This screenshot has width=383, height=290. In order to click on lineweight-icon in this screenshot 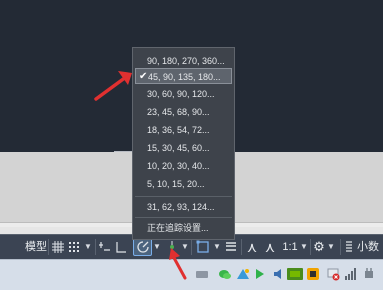, I will do `click(231, 247)`.